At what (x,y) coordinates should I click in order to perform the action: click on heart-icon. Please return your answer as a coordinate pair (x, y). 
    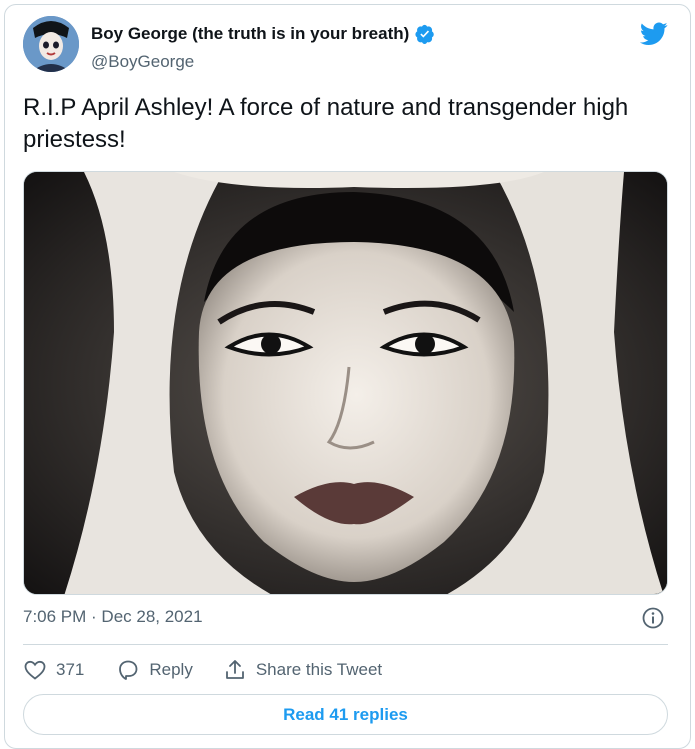
    Looking at the image, I should click on (35, 670).